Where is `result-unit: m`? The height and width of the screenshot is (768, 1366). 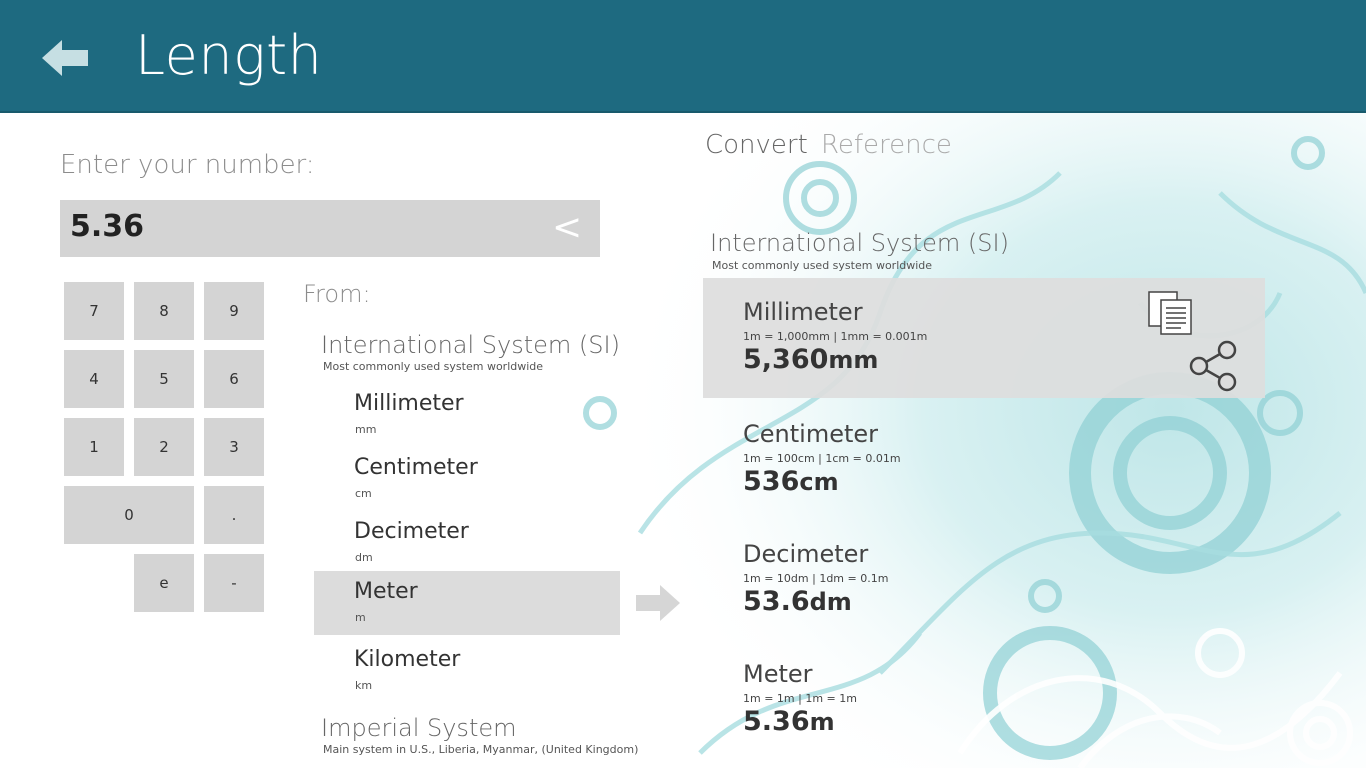 result-unit: m is located at coordinates (822, 722).